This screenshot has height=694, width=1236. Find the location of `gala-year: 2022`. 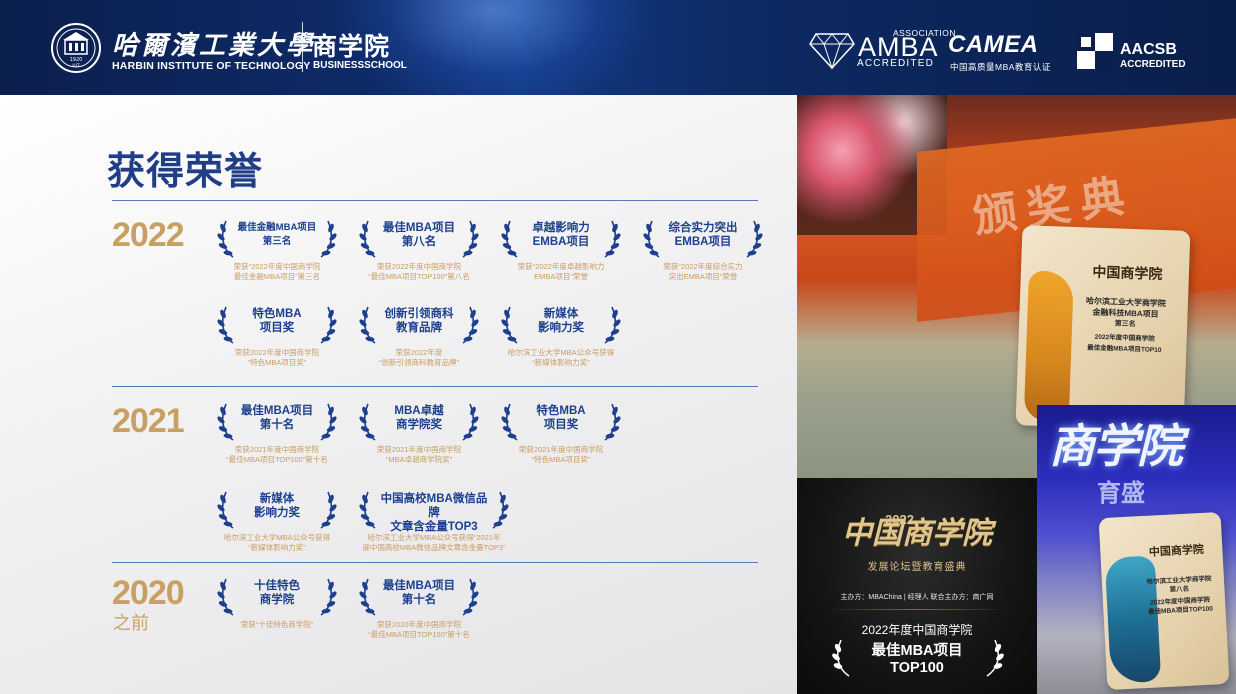

gala-year: 2022 is located at coordinates (899, 519).